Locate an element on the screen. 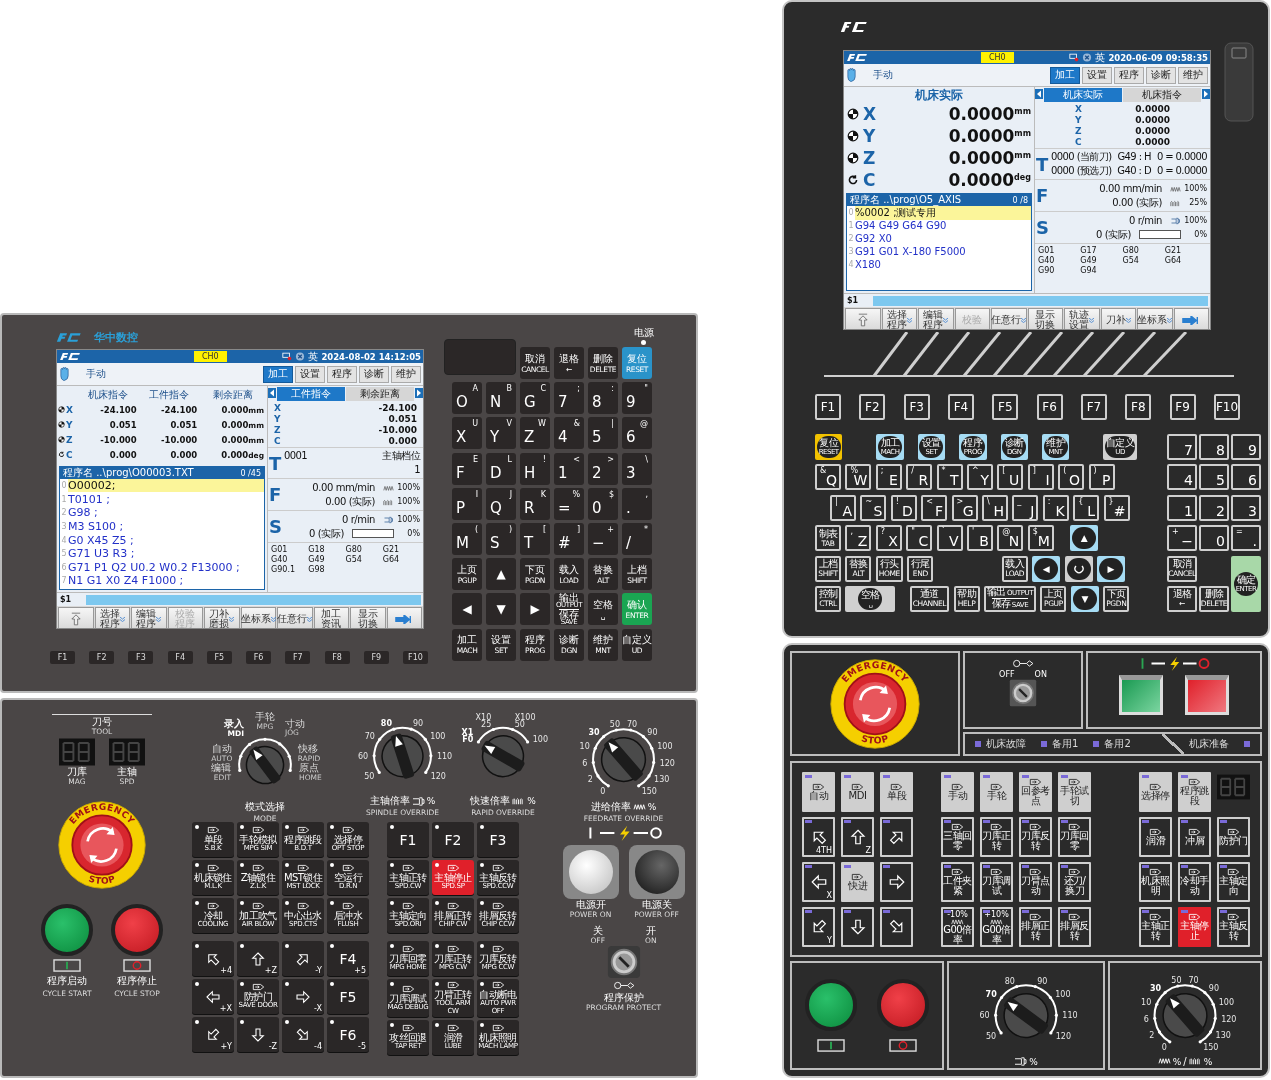 Image resolution: width=1271 pixels, height=1080 pixels. keyboard-key: & 4 is located at coordinates (569, 433).